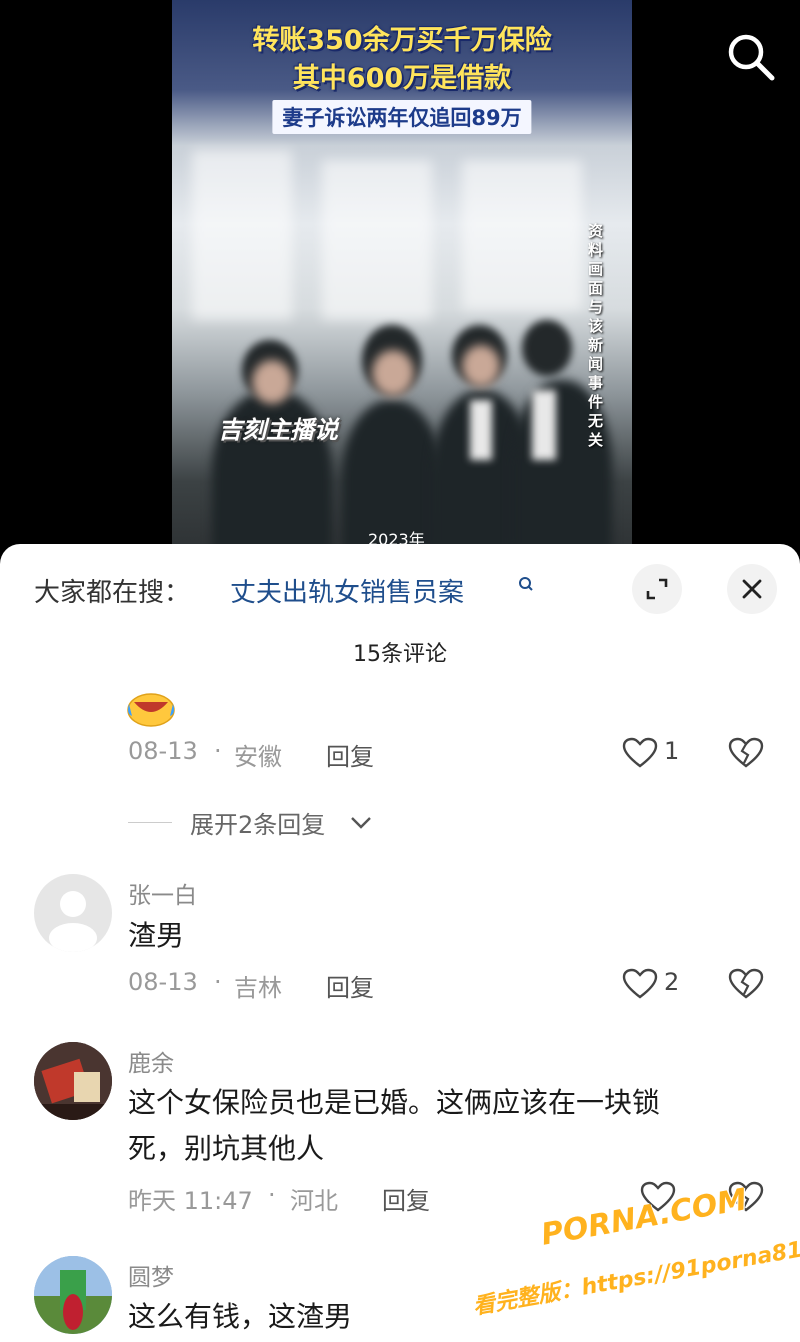 This screenshot has width=800, height=1342. What do you see at coordinates (402, 78) in the screenshot?
I see `video-headline-loan: 其中600万是借款` at bounding box center [402, 78].